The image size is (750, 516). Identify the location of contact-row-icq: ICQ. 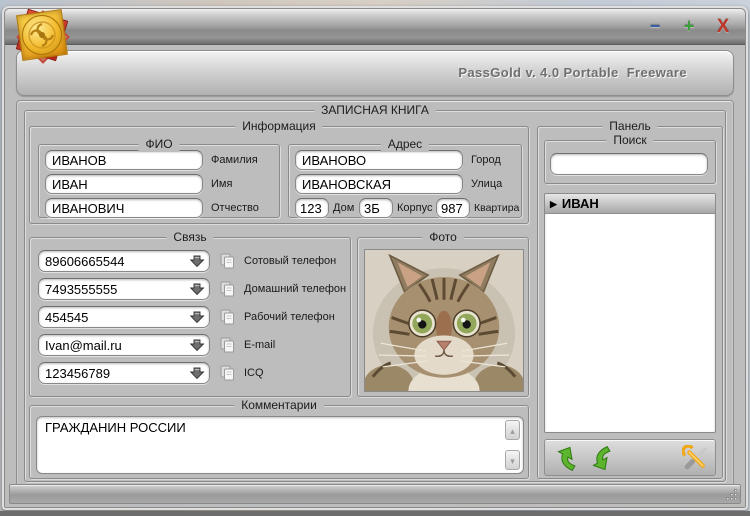
(192, 373).